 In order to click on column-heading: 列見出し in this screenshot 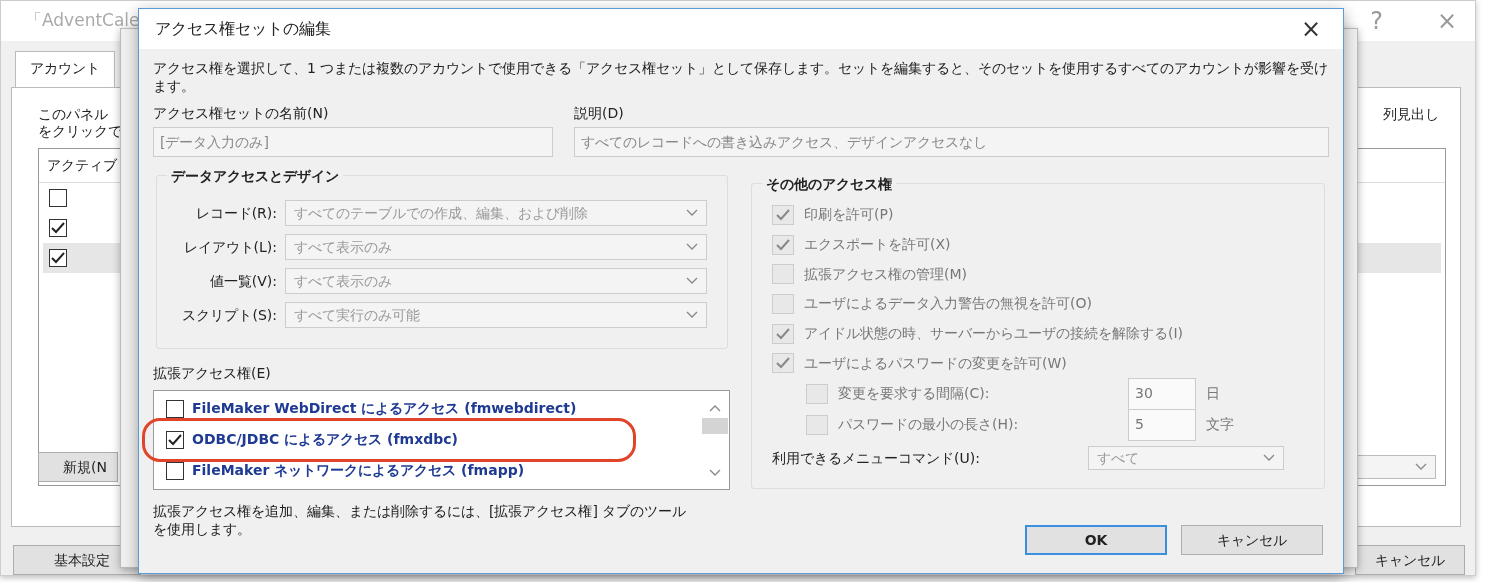, I will do `click(1410, 114)`.